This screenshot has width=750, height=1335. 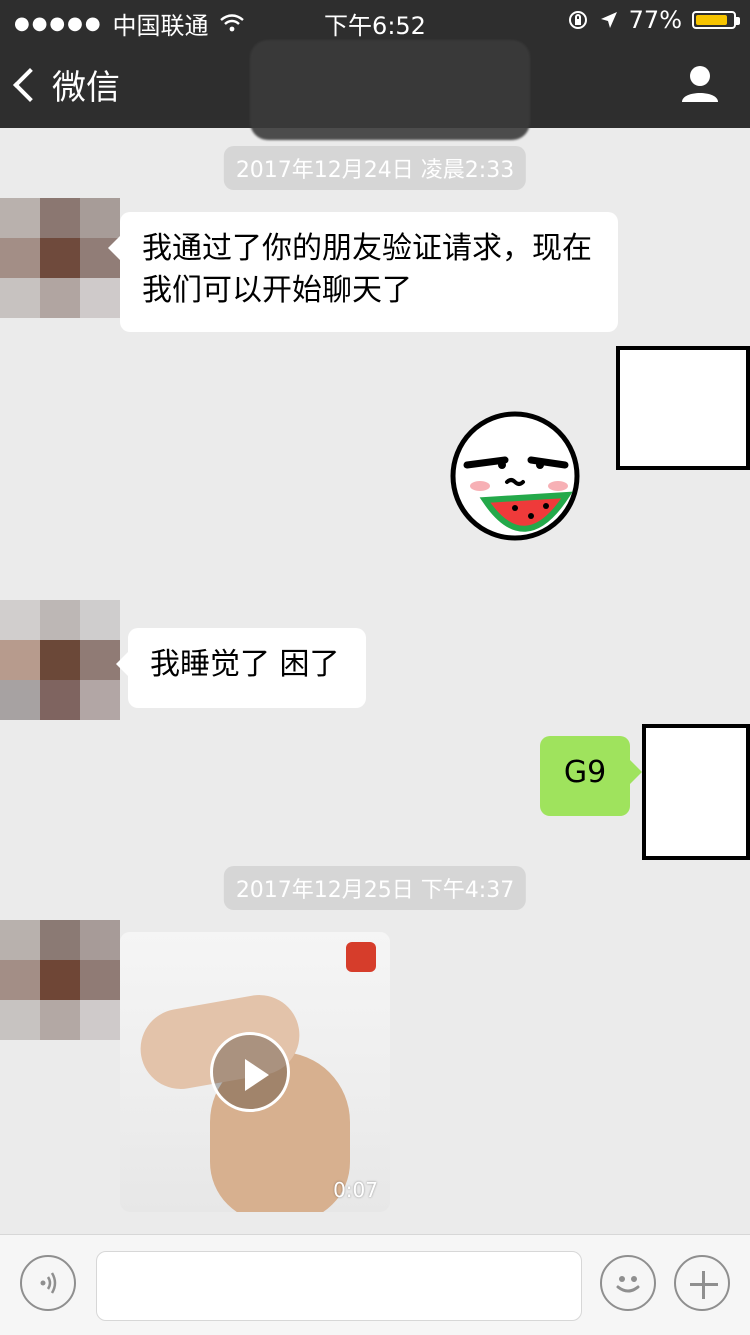 What do you see at coordinates (86, 88) in the screenshot?
I see `back-label: 微信` at bounding box center [86, 88].